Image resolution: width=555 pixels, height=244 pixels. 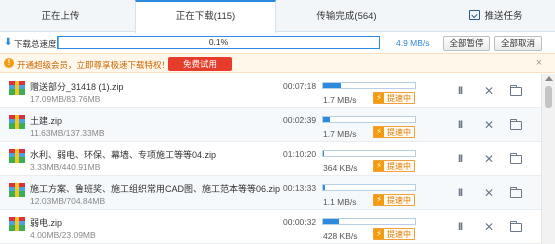 I want to click on total-speed-label: 下载总速度, so click(x=35, y=44).